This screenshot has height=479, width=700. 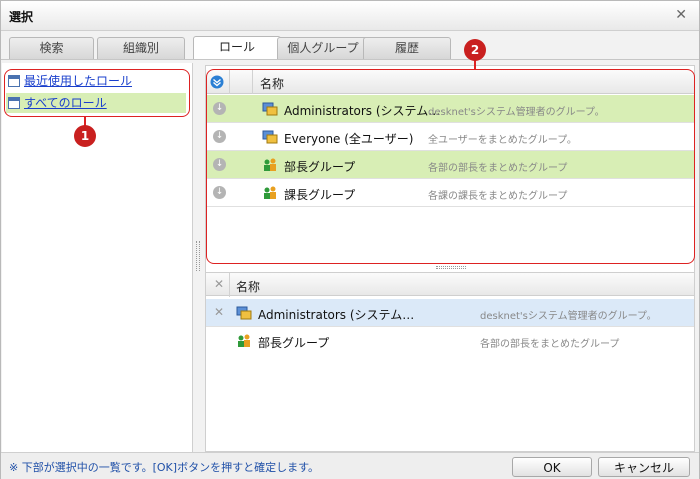 I want to click on tab-personal-group: 個人グループ, so click(x=323, y=48).